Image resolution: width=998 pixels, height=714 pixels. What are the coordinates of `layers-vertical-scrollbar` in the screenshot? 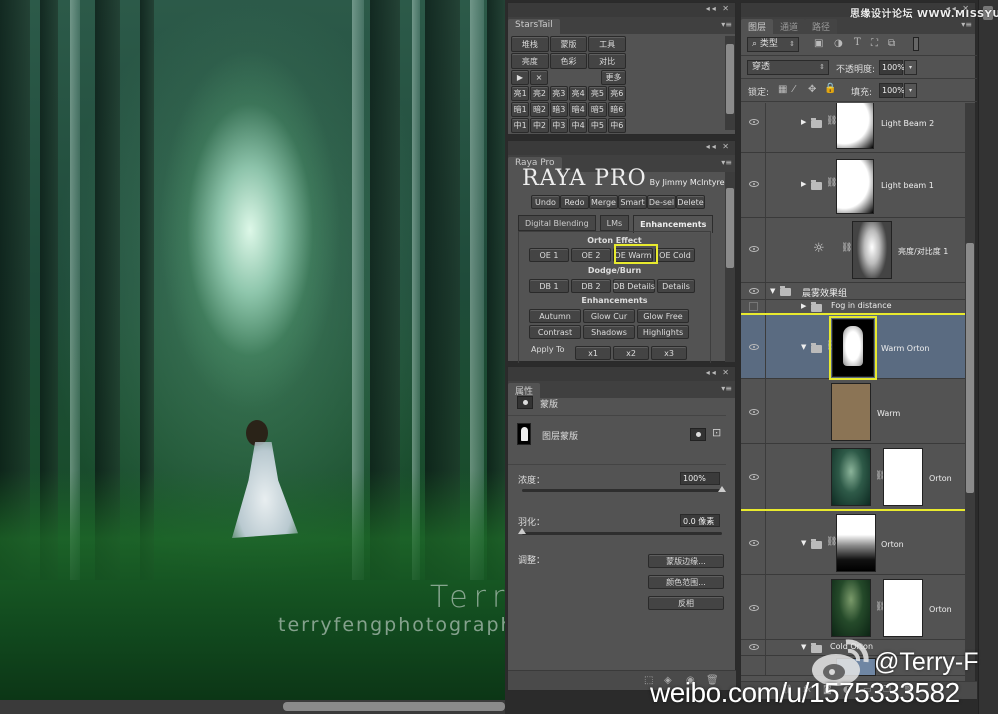 It's located at (970, 393).